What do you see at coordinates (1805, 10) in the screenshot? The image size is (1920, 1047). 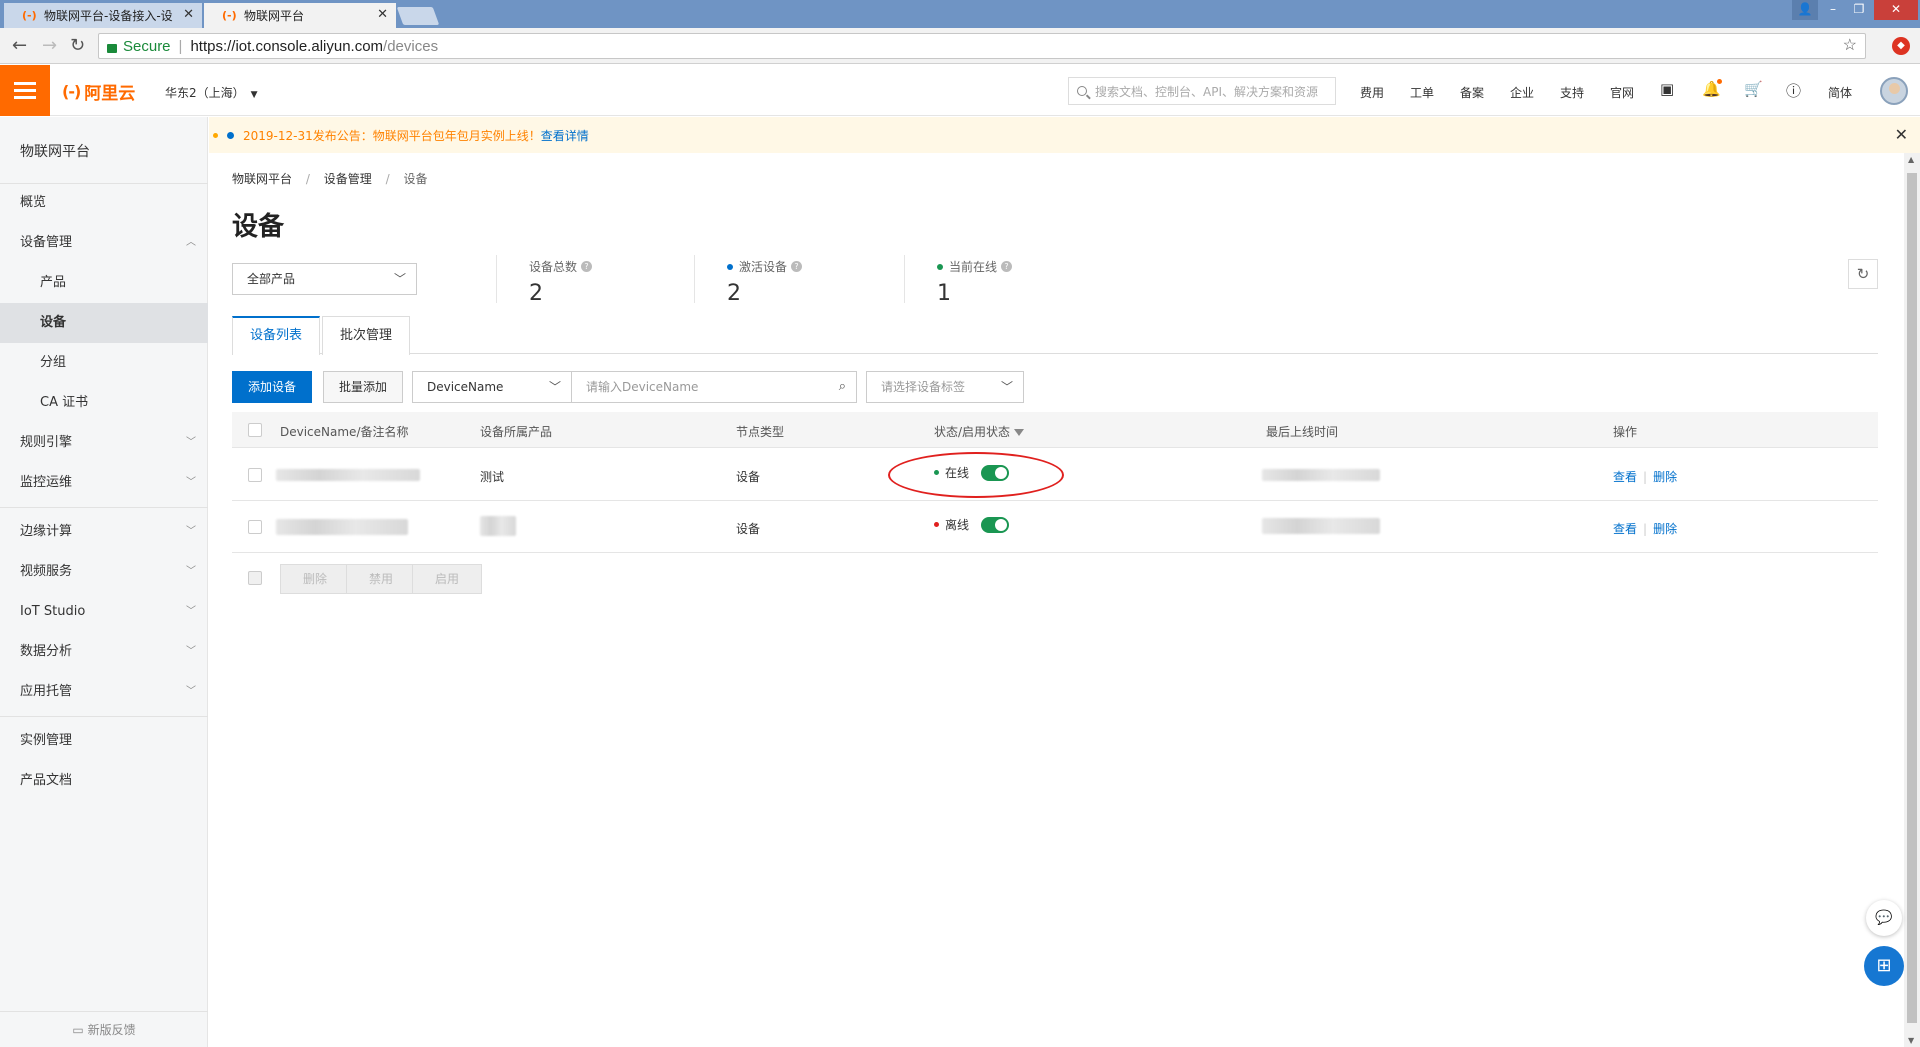 I see `profile-icon: 👤` at bounding box center [1805, 10].